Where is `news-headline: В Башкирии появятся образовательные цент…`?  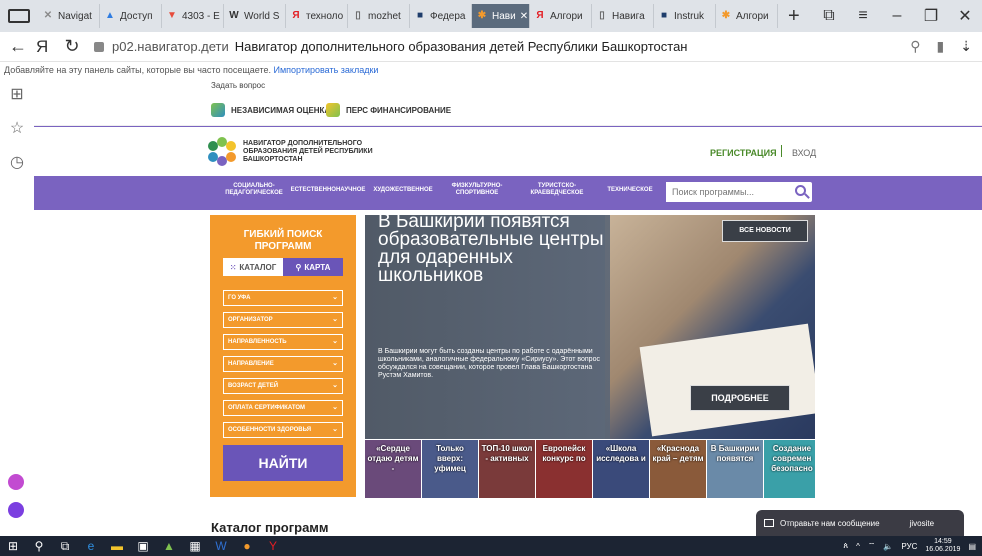 news-headline: В Башкирии появятся образовательные цент… is located at coordinates (493, 250).